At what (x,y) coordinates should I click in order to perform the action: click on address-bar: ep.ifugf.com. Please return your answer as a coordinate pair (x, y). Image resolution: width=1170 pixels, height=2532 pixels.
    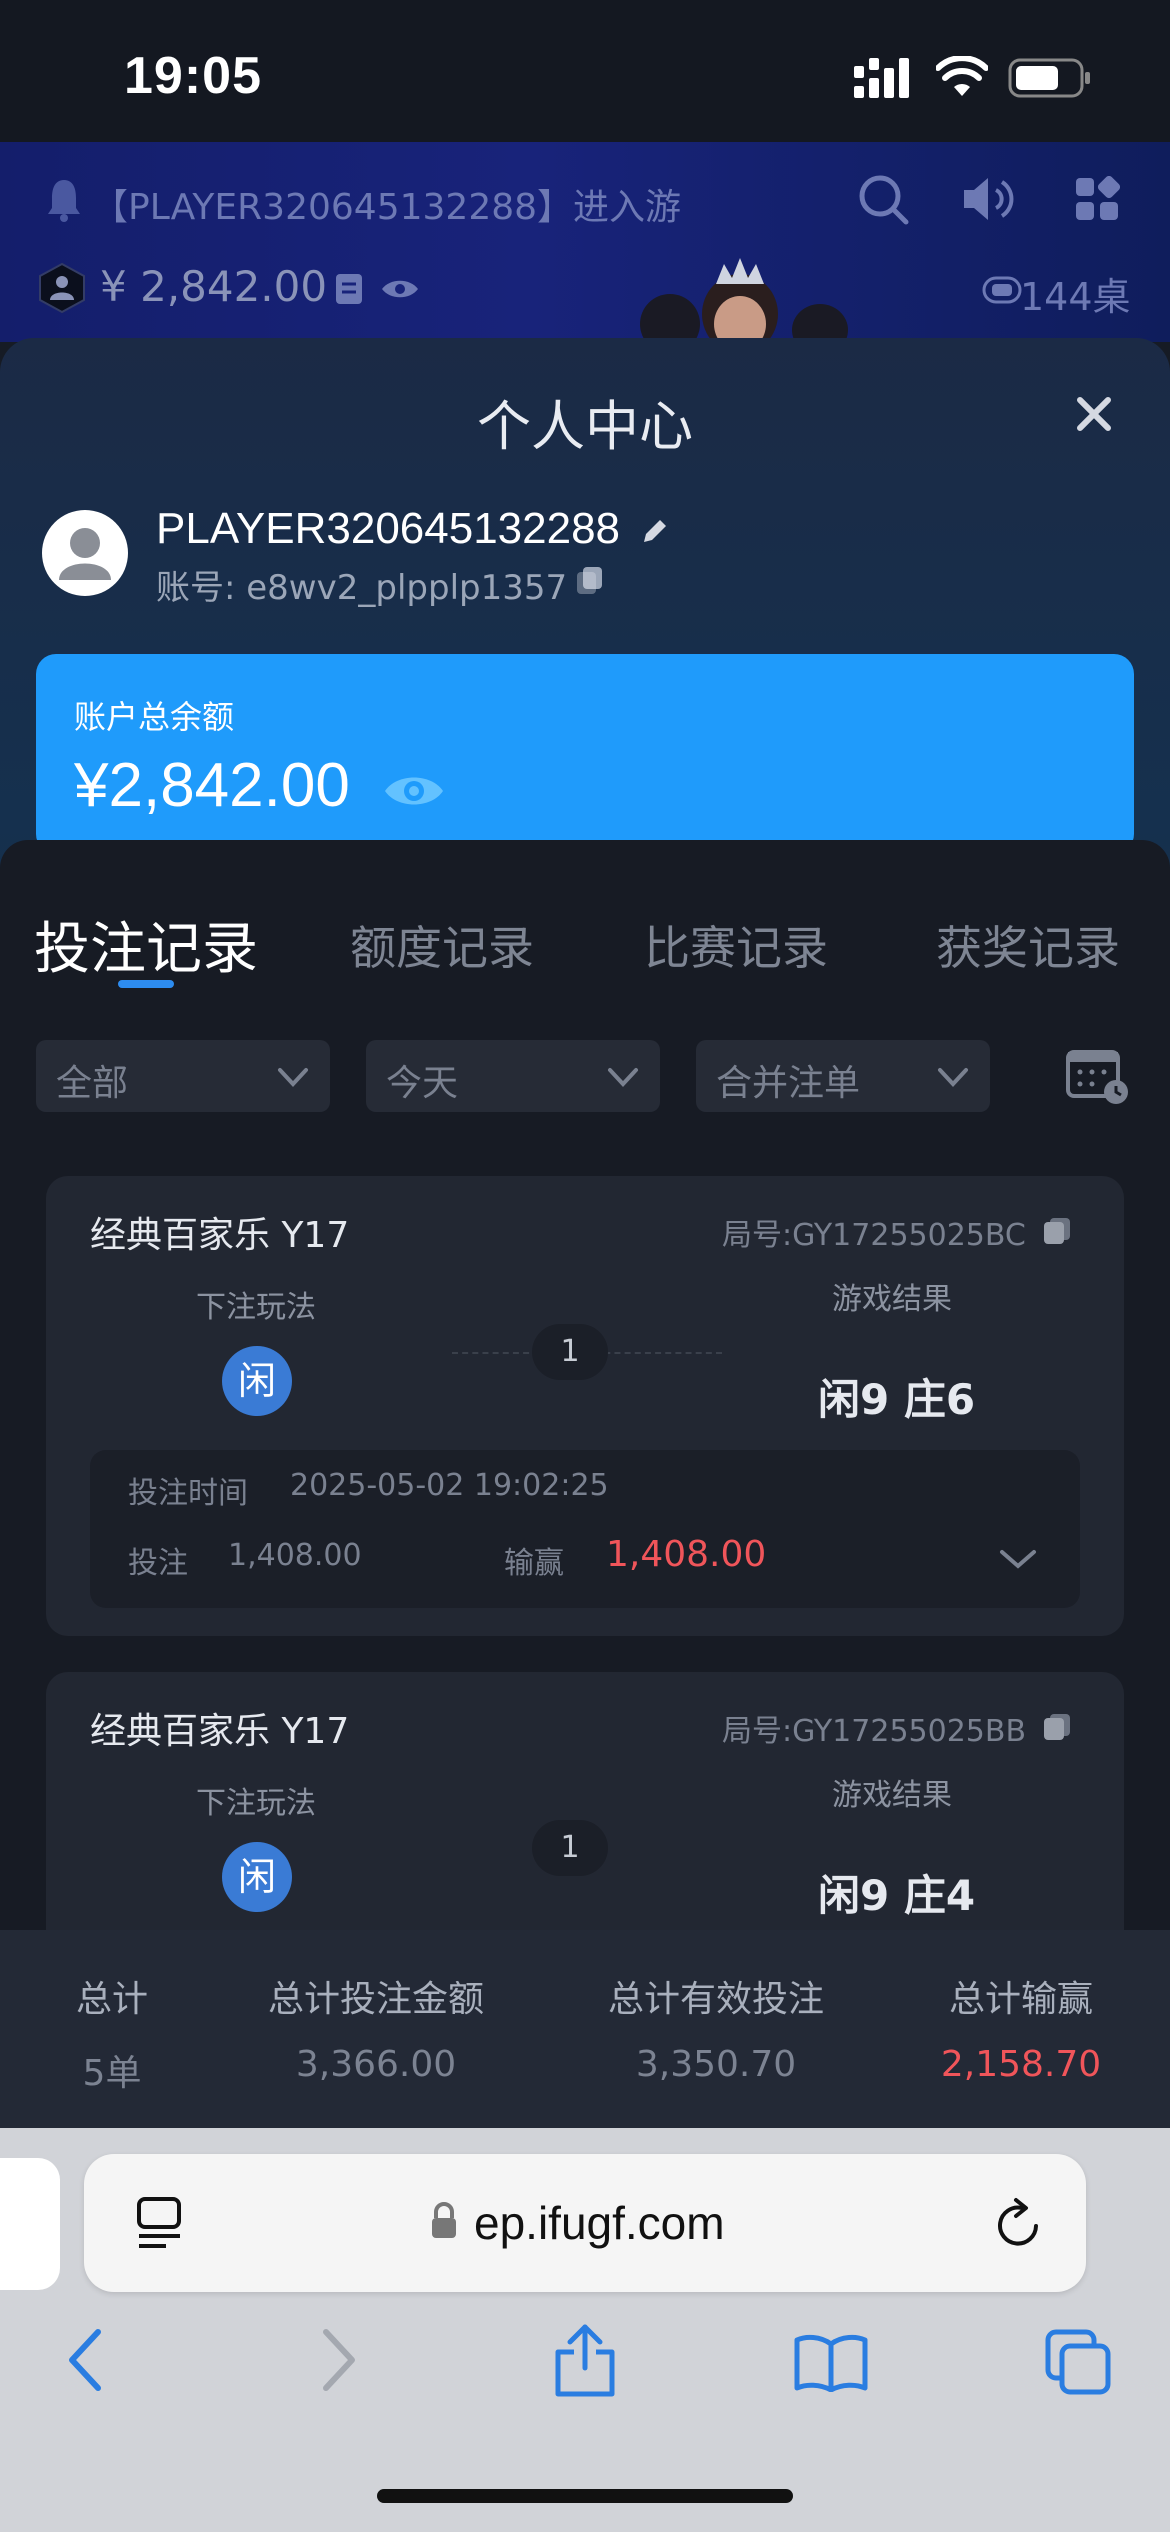
    Looking at the image, I should click on (585, 2223).